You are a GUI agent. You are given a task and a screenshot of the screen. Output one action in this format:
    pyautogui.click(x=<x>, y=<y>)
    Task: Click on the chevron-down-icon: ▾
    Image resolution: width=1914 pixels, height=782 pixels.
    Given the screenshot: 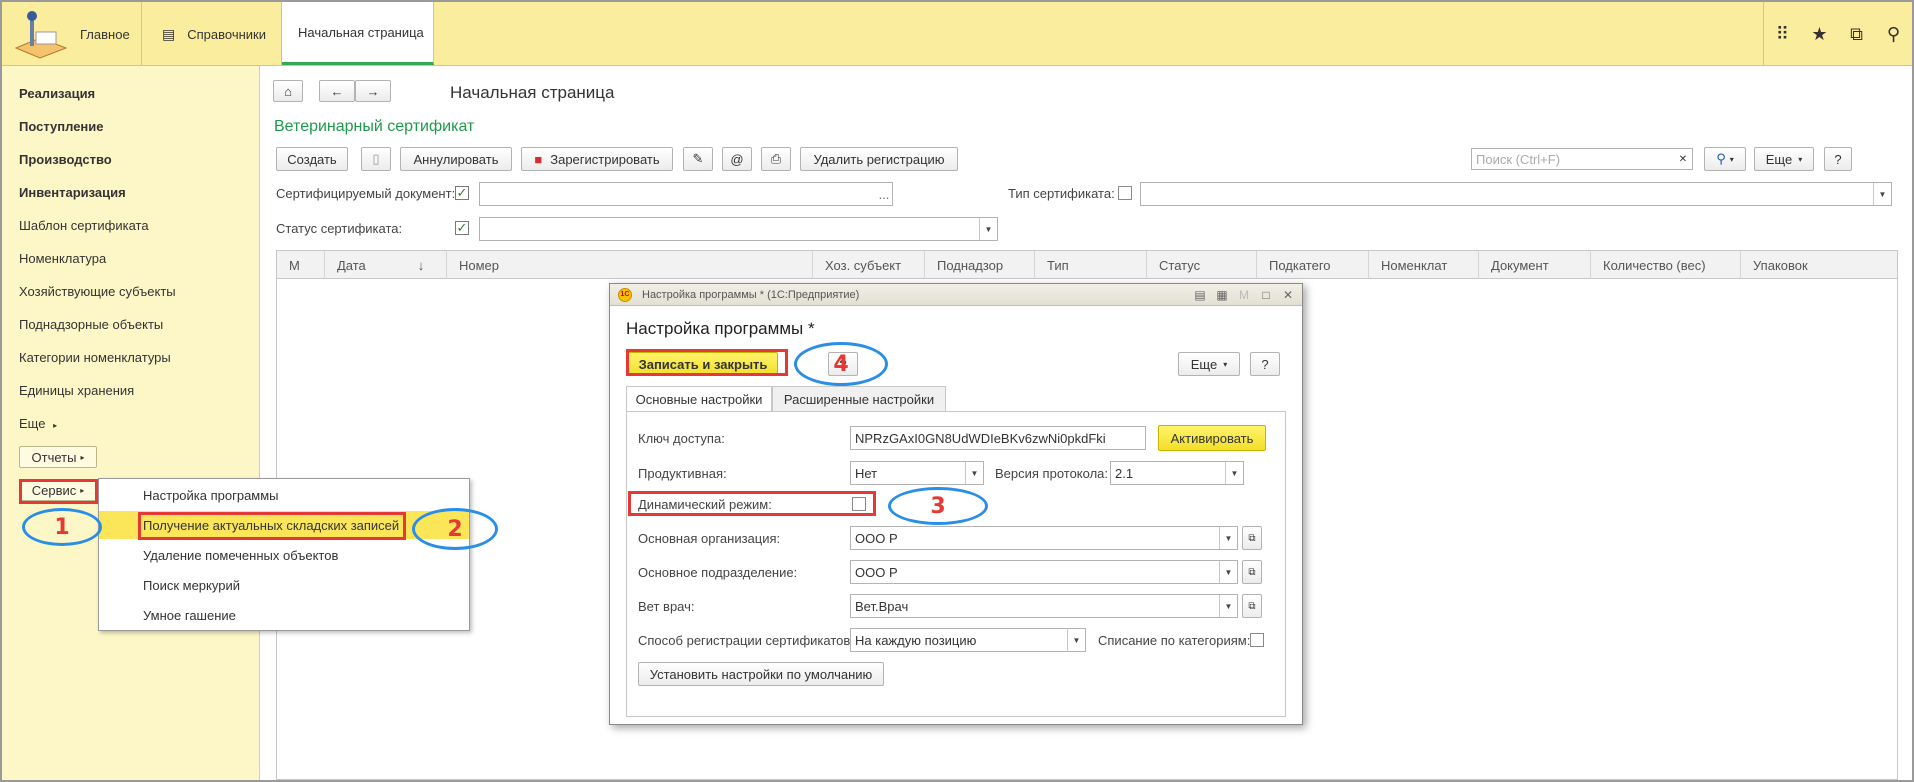 What is the action you would take?
    pyautogui.click(x=1731, y=159)
    